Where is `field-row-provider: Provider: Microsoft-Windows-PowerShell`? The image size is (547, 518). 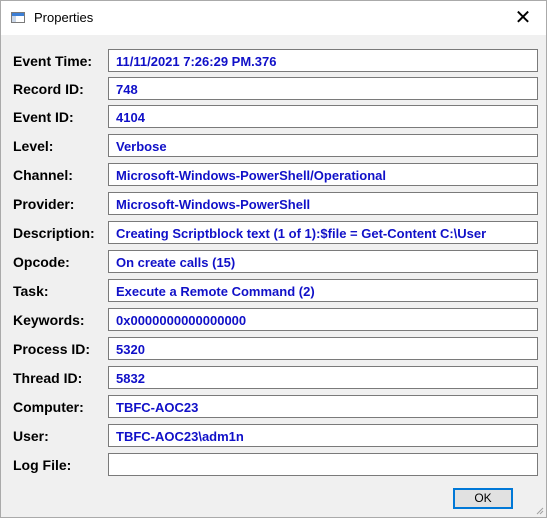
field-row-provider: Provider: Microsoft-Windows-PowerShell is located at coordinates (273, 204).